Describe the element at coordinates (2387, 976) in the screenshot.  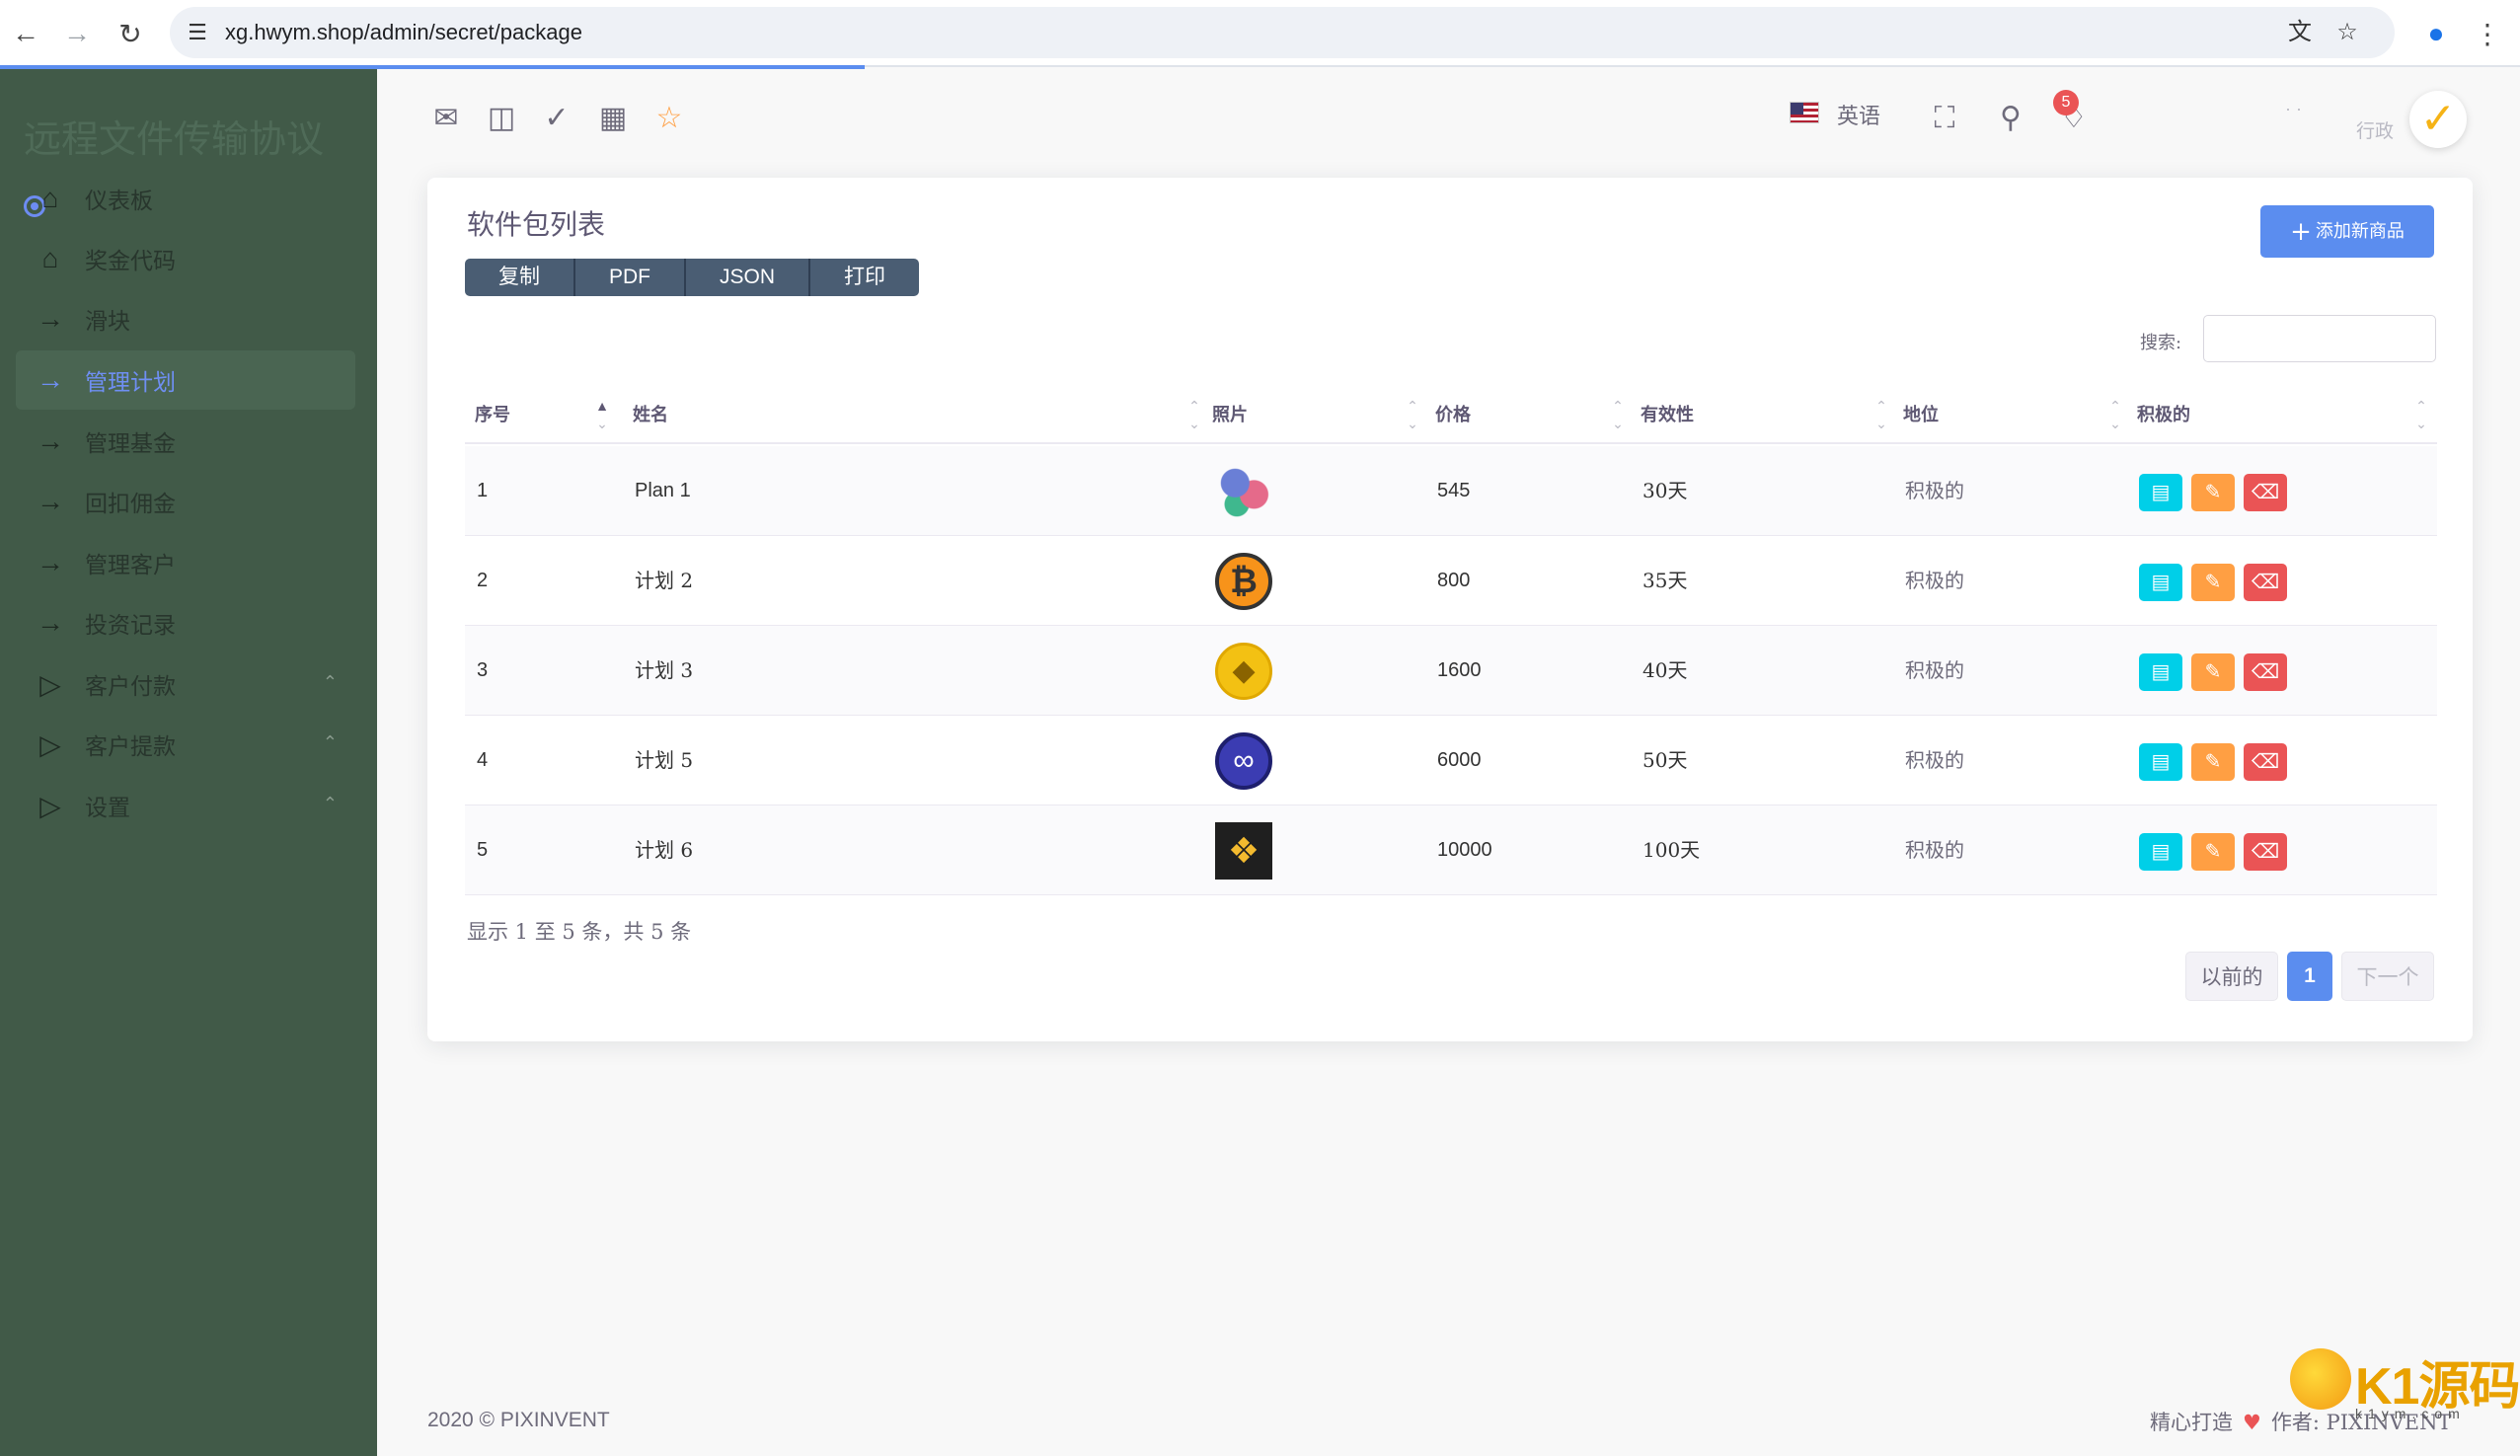
I see `pagination-next: 下一个` at that location.